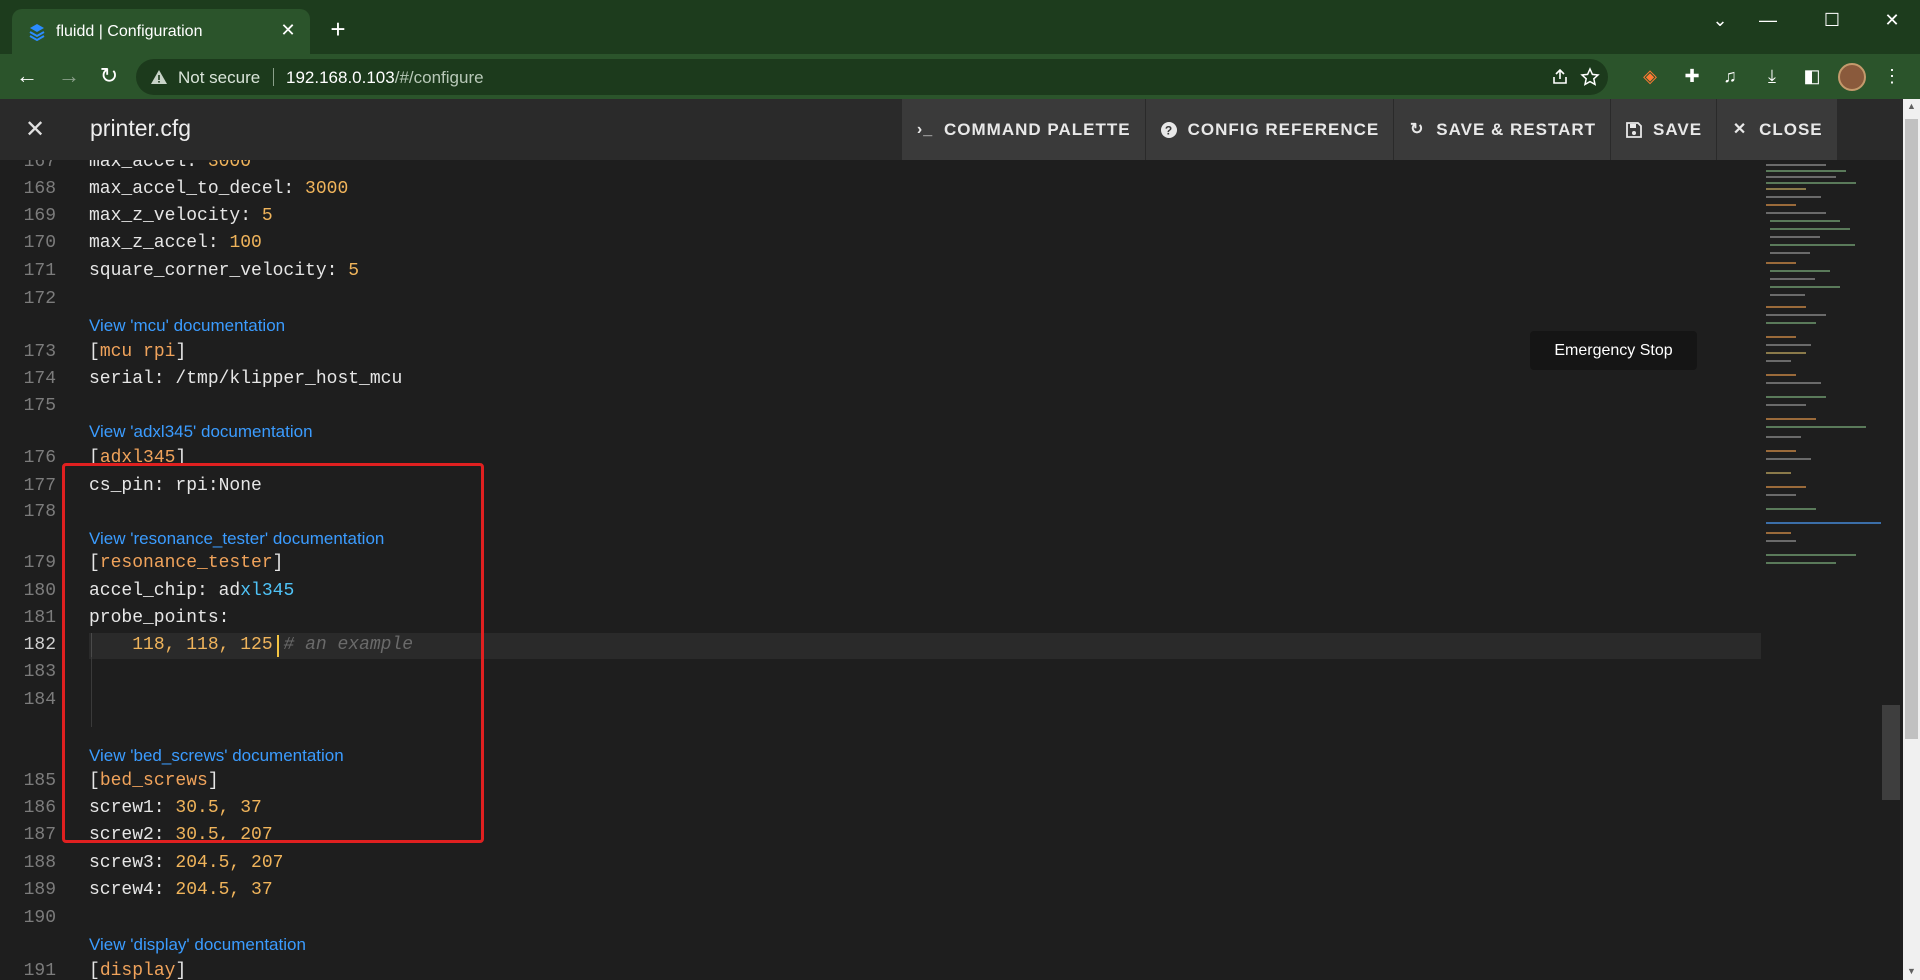  I want to click on line-number-active: 182, so click(39, 645).